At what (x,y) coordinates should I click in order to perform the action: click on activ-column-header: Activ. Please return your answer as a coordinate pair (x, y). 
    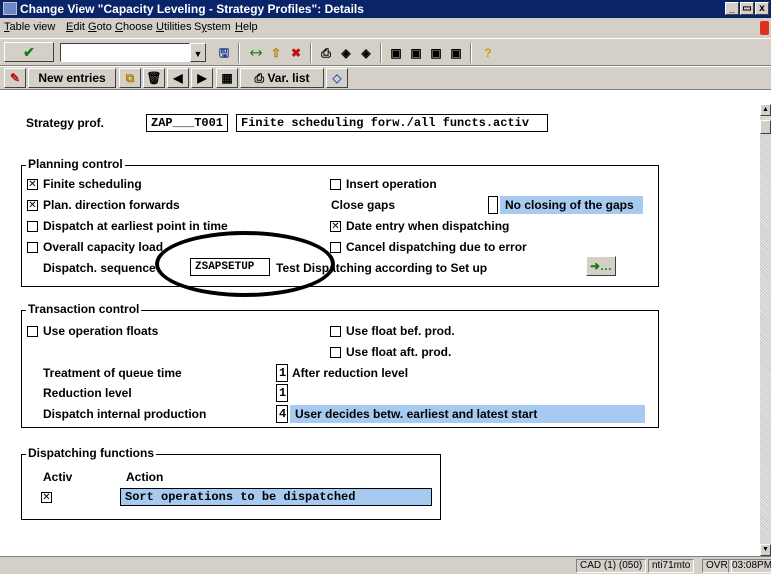
    Looking at the image, I should click on (58, 477).